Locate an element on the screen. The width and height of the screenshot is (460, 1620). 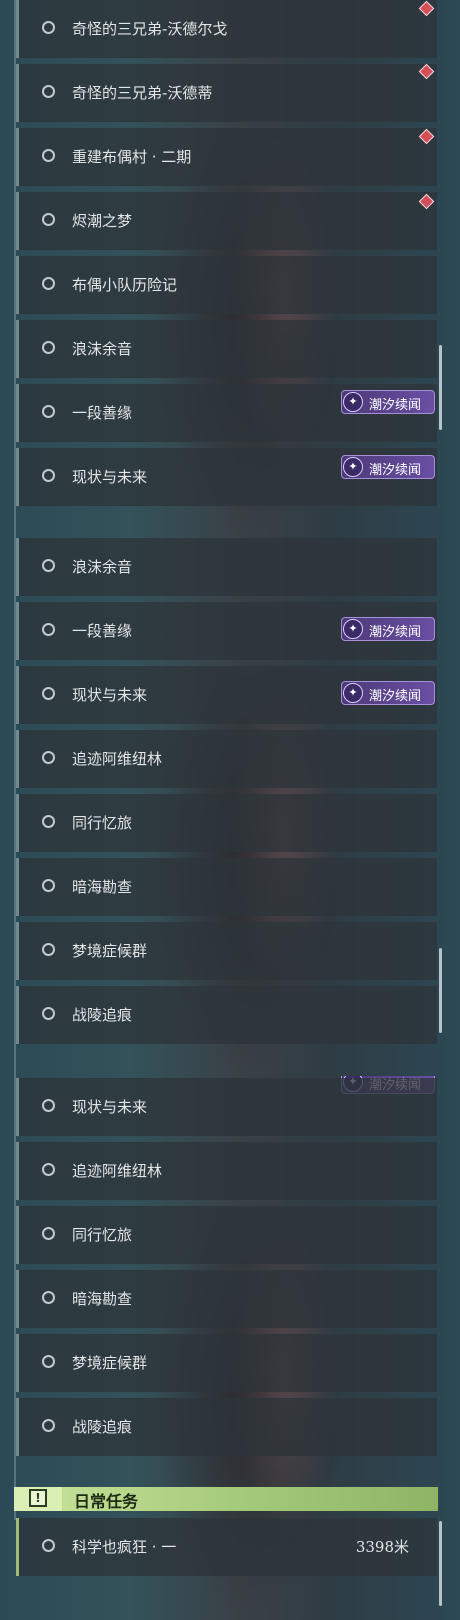
daily-quest-header: ! 日常任务 is located at coordinates (226, 1499).